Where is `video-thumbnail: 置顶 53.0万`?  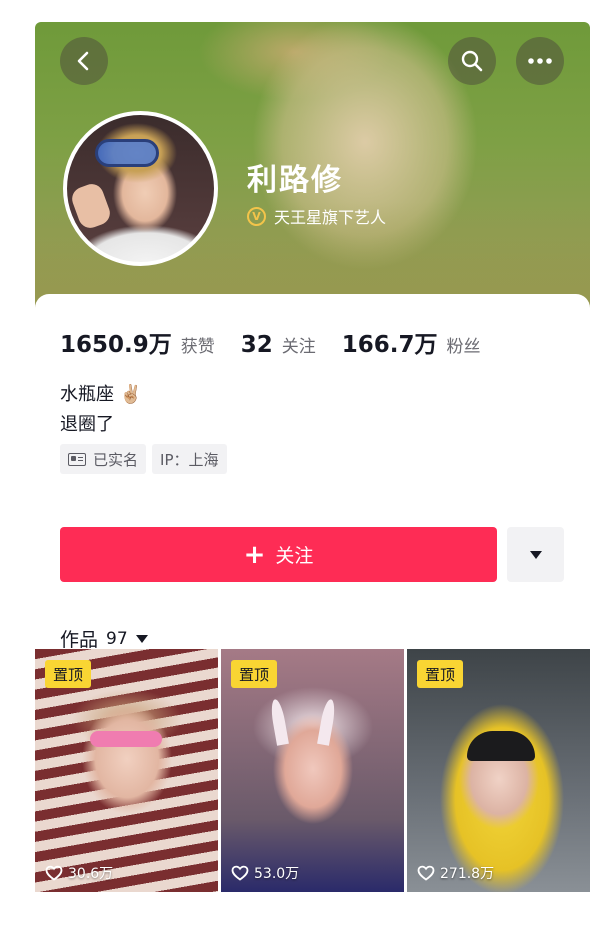 video-thumbnail: 置顶 53.0万 is located at coordinates (312, 770).